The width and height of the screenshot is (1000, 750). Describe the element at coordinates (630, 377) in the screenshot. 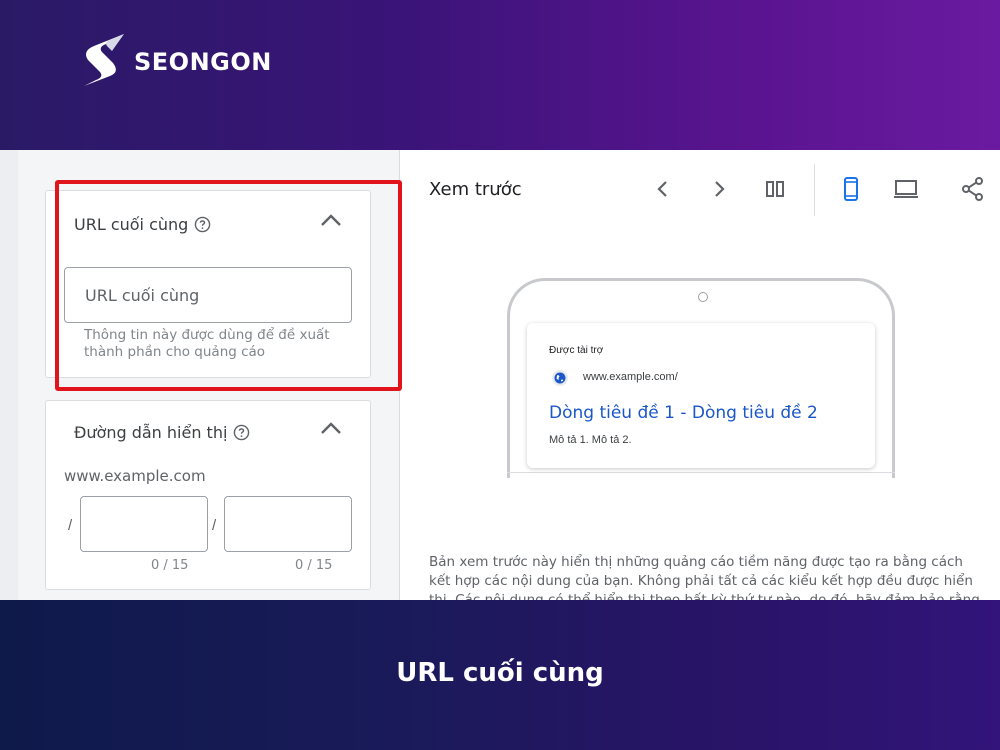

I see `ad-display-url: www.example.com/` at that location.